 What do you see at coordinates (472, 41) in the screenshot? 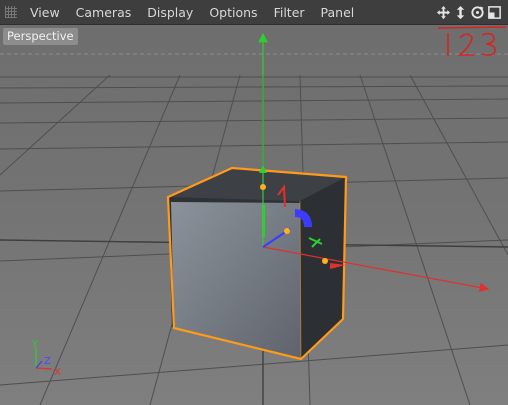
I see `handwritten-annotation` at bounding box center [472, 41].